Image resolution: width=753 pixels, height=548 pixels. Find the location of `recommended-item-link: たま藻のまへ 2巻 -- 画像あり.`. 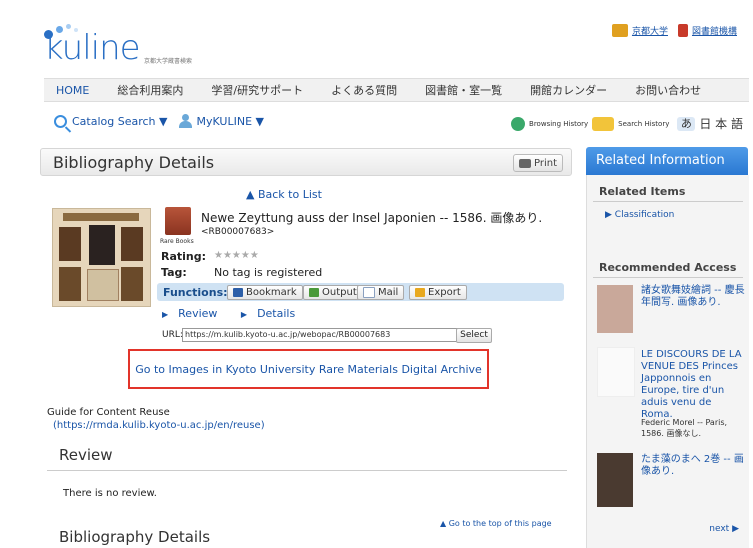

recommended-item-link: たま藻のまへ 2巻 -- 画像あり. is located at coordinates (693, 466).